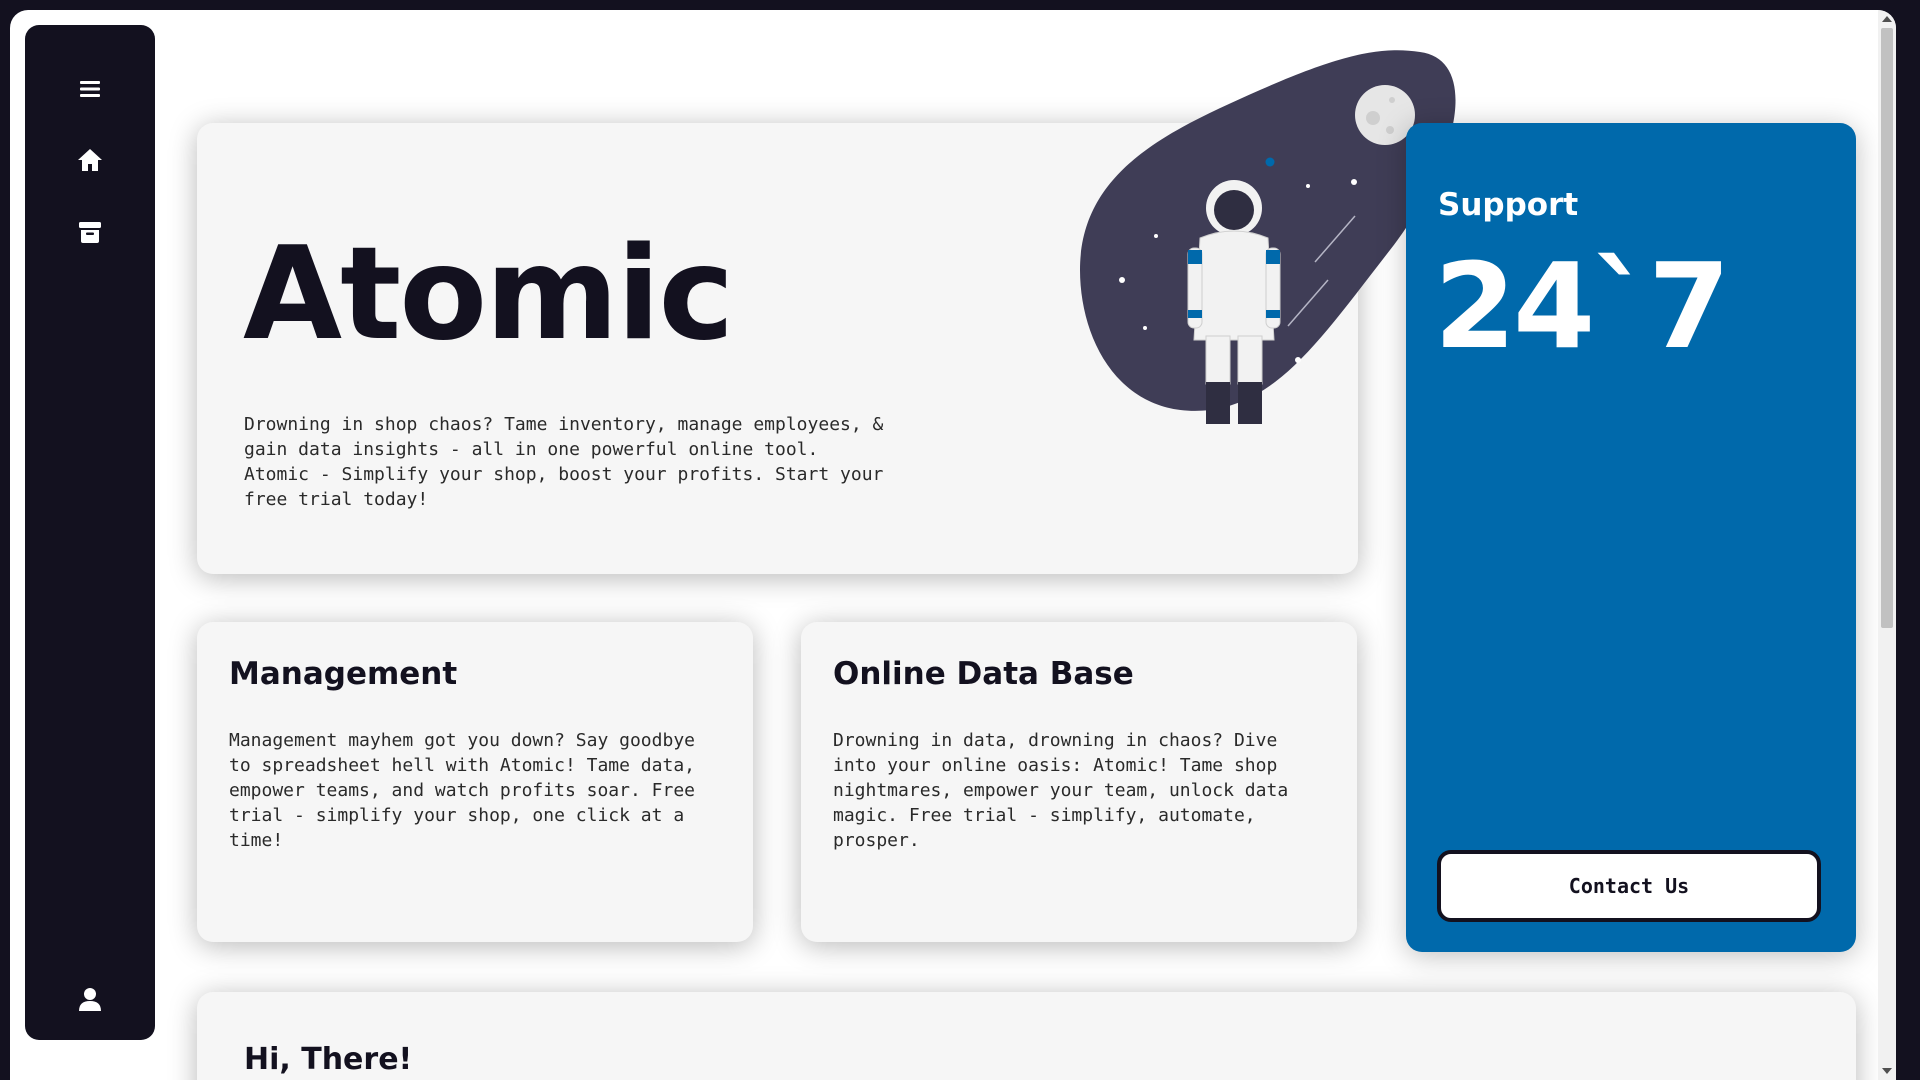  I want to click on menu-icon, so click(90, 89).